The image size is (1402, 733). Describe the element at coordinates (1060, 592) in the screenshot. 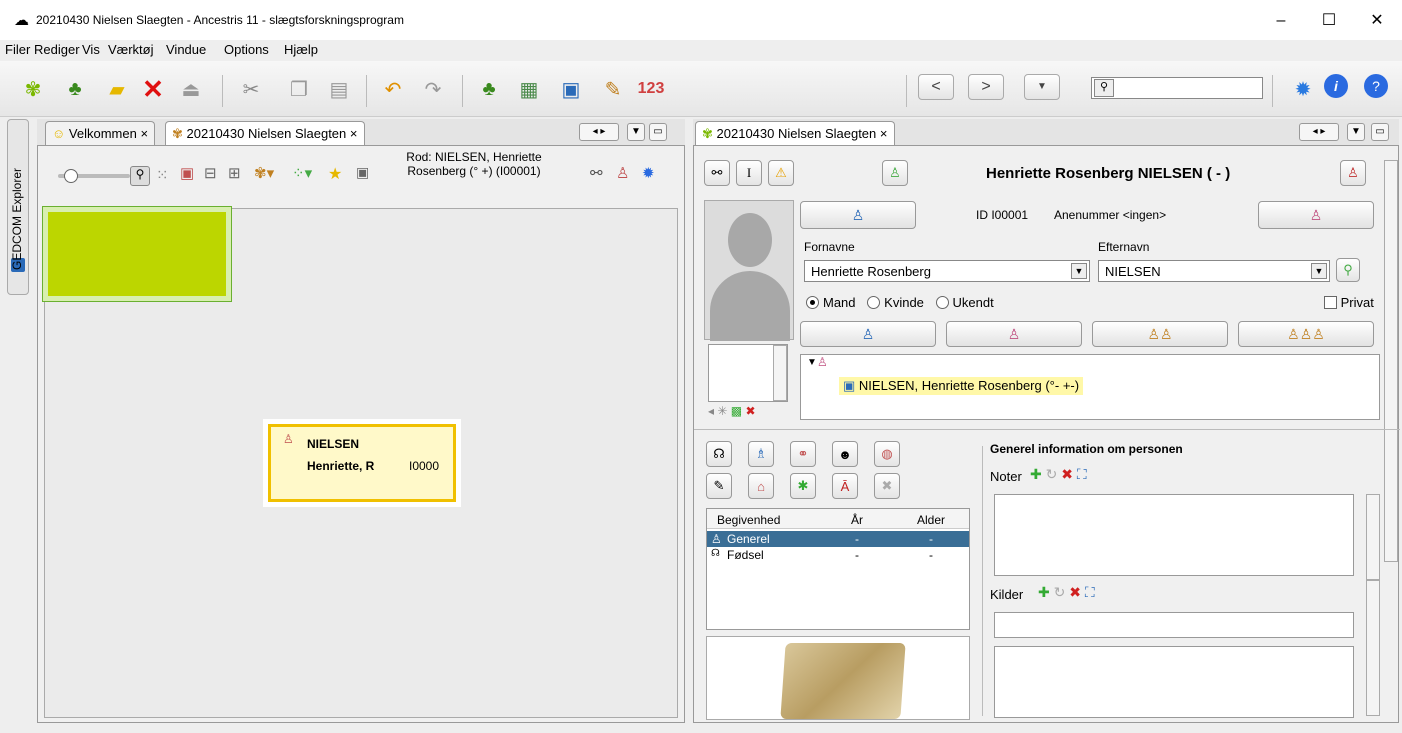

I see `refresh-source-icon: ↻` at that location.